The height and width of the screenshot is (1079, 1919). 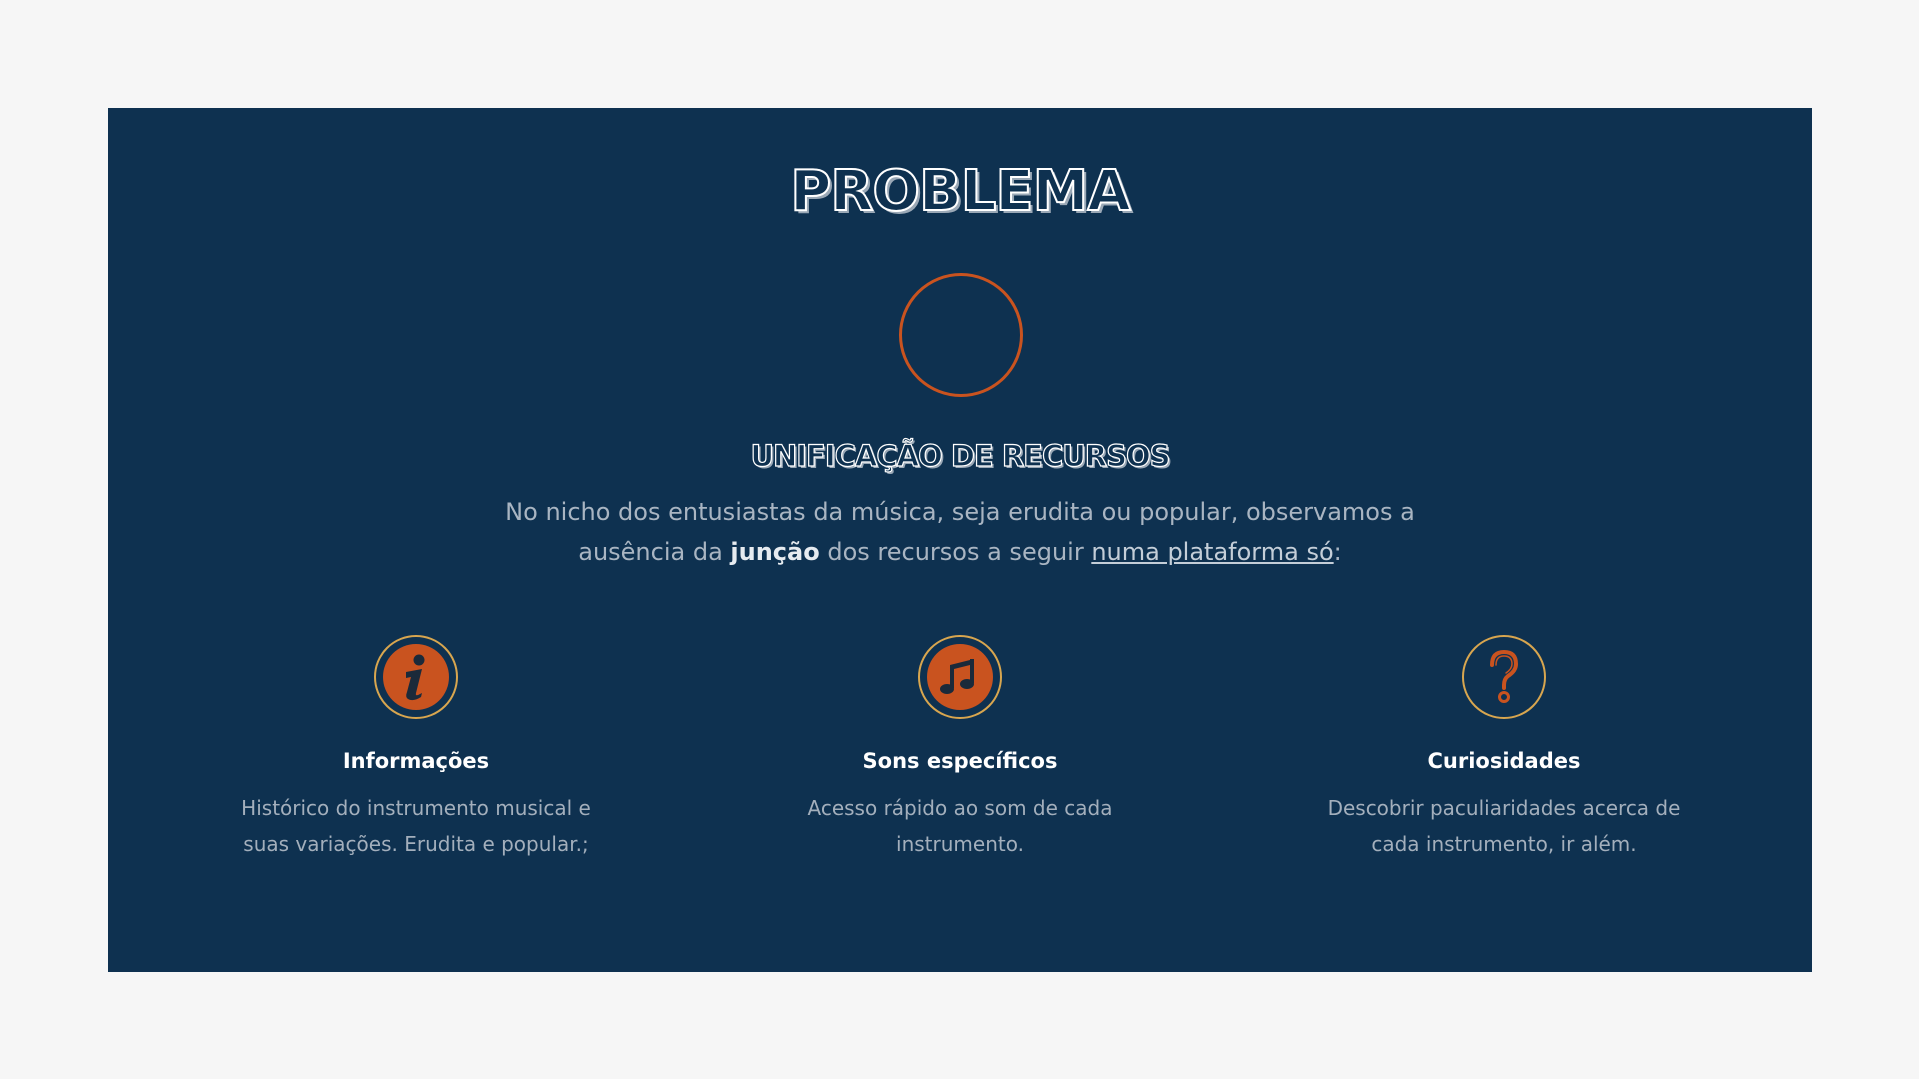 What do you see at coordinates (775, 552) in the screenshot?
I see `intro-bold-text: junção` at bounding box center [775, 552].